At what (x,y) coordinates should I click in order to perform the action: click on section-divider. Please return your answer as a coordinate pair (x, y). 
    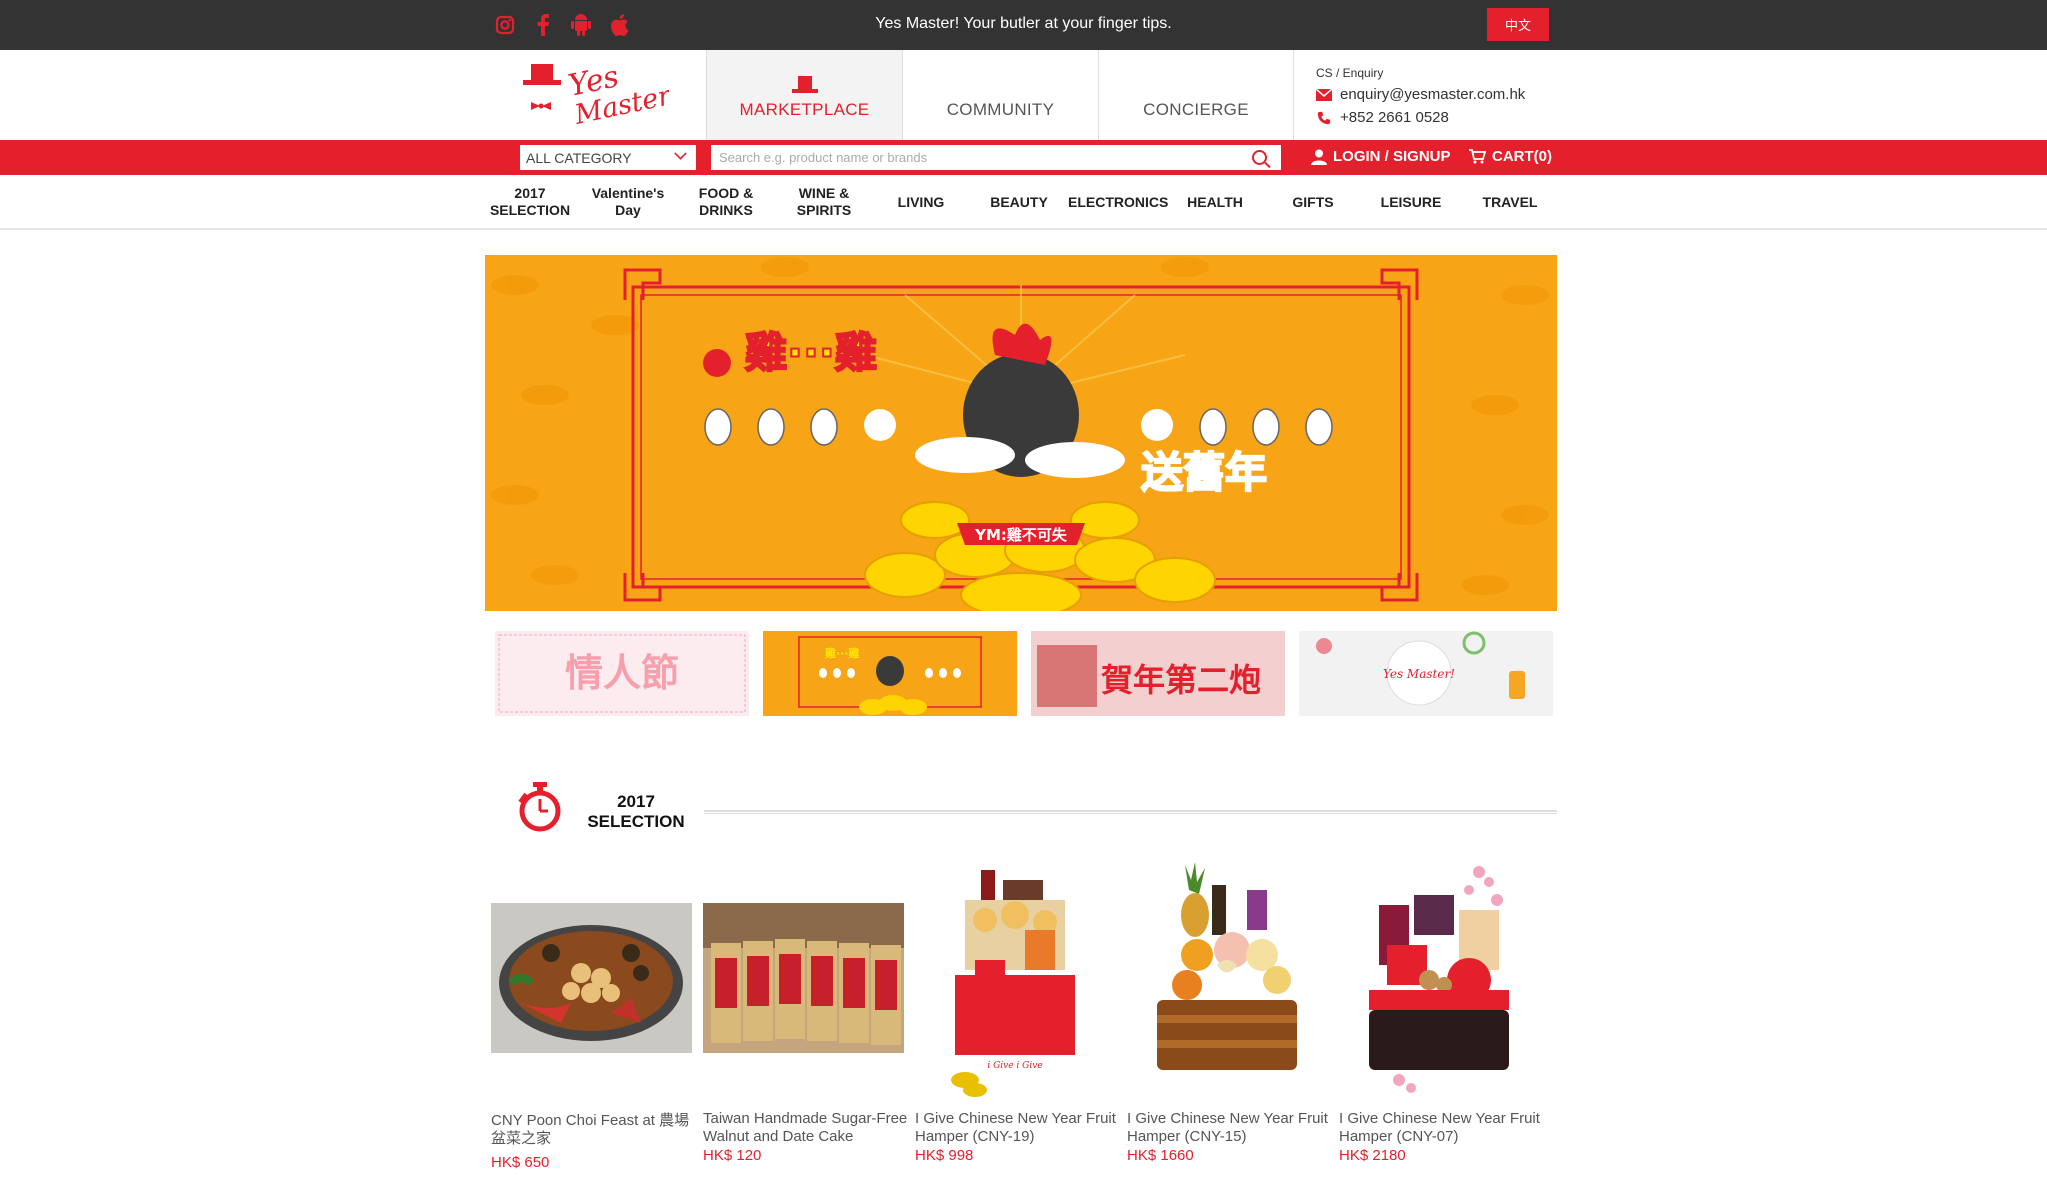
    Looking at the image, I should click on (1130, 812).